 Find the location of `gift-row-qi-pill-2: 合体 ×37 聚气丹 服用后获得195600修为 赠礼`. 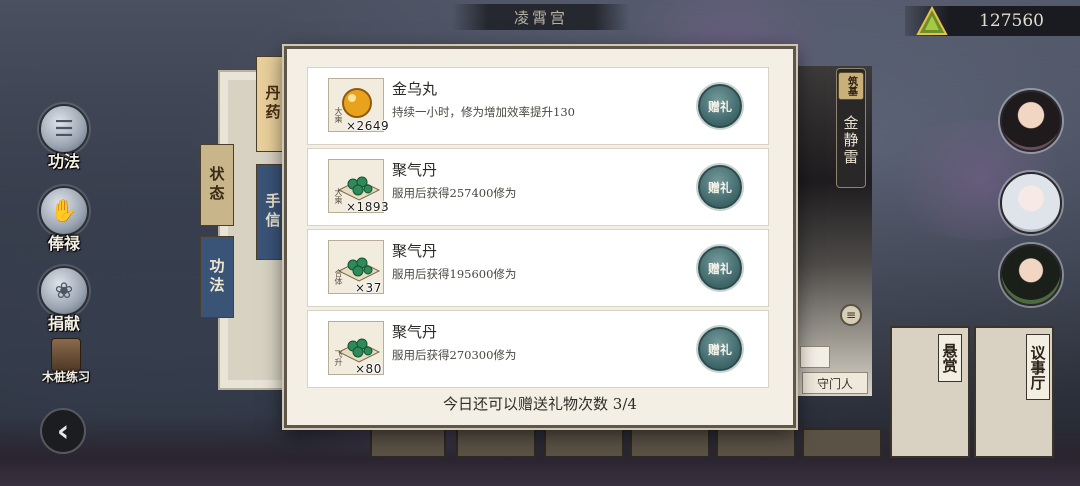

gift-row-qi-pill-2: 合体 ×37 聚气丹 服用后获得195600修为 赠礼 is located at coordinates (538, 268).